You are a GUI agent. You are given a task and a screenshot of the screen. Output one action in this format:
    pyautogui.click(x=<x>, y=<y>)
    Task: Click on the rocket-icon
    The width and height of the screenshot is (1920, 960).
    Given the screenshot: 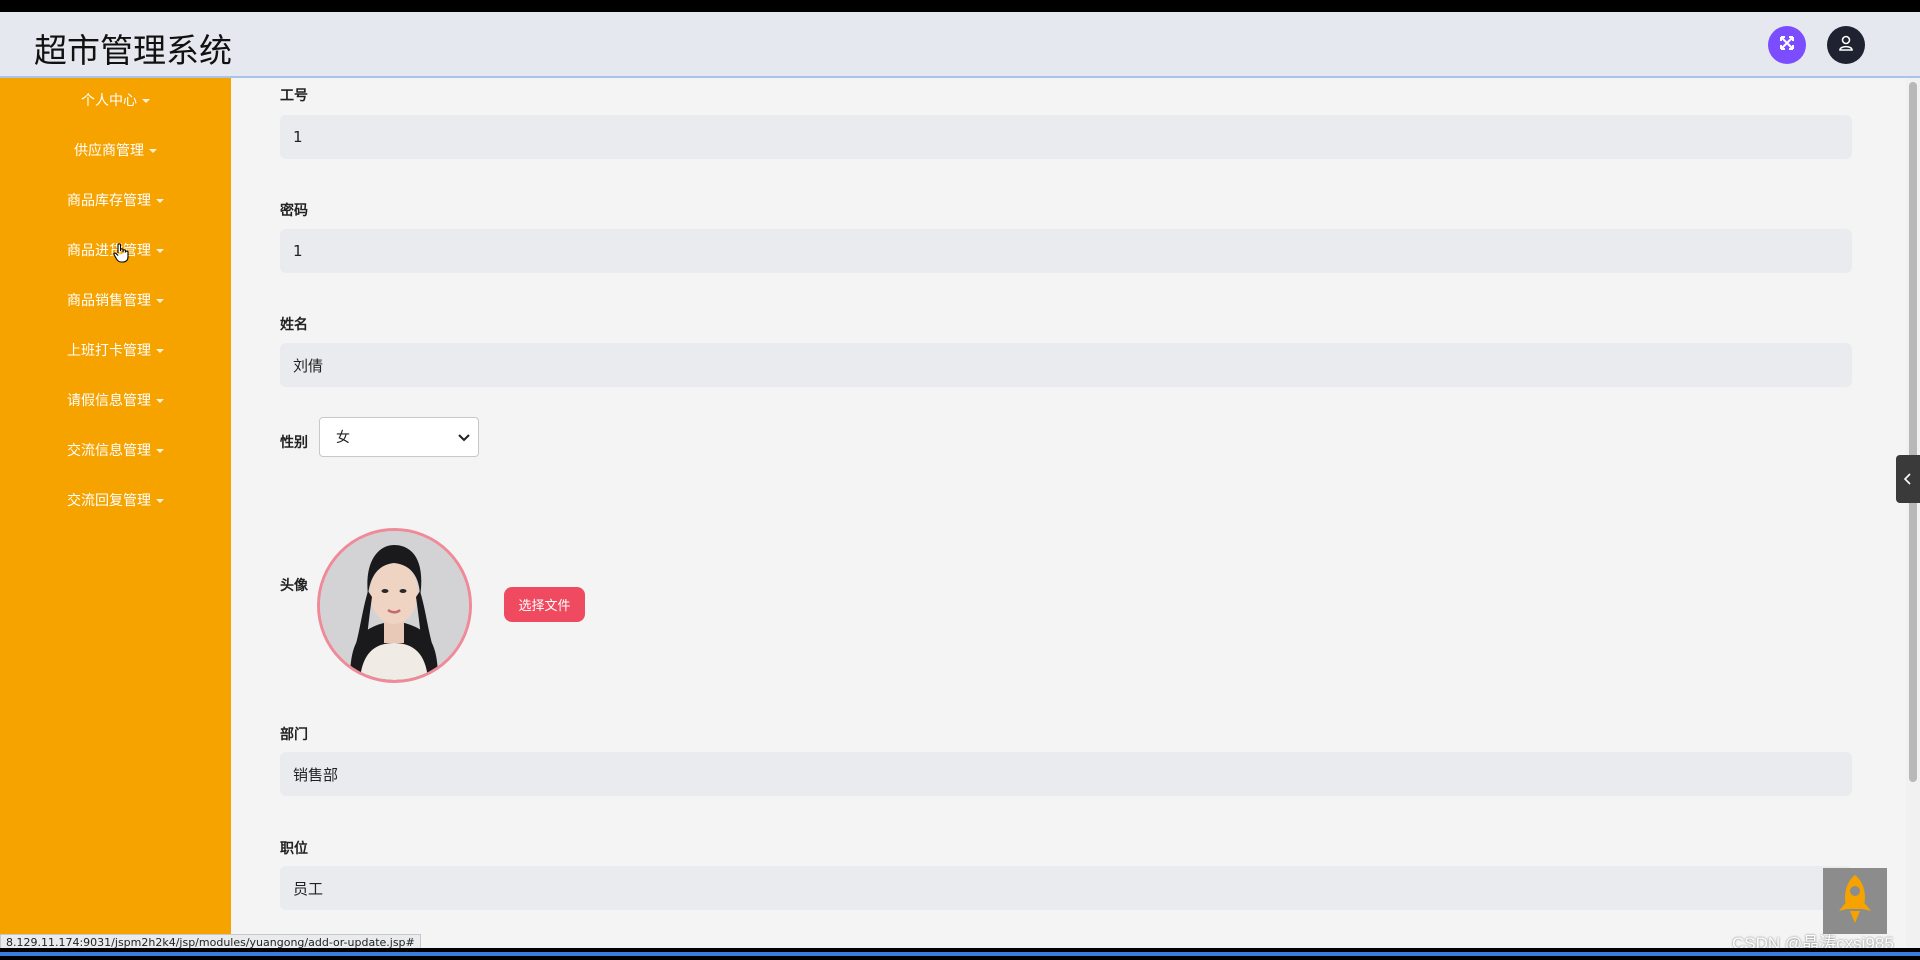 What is the action you would take?
    pyautogui.click(x=1855, y=901)
    